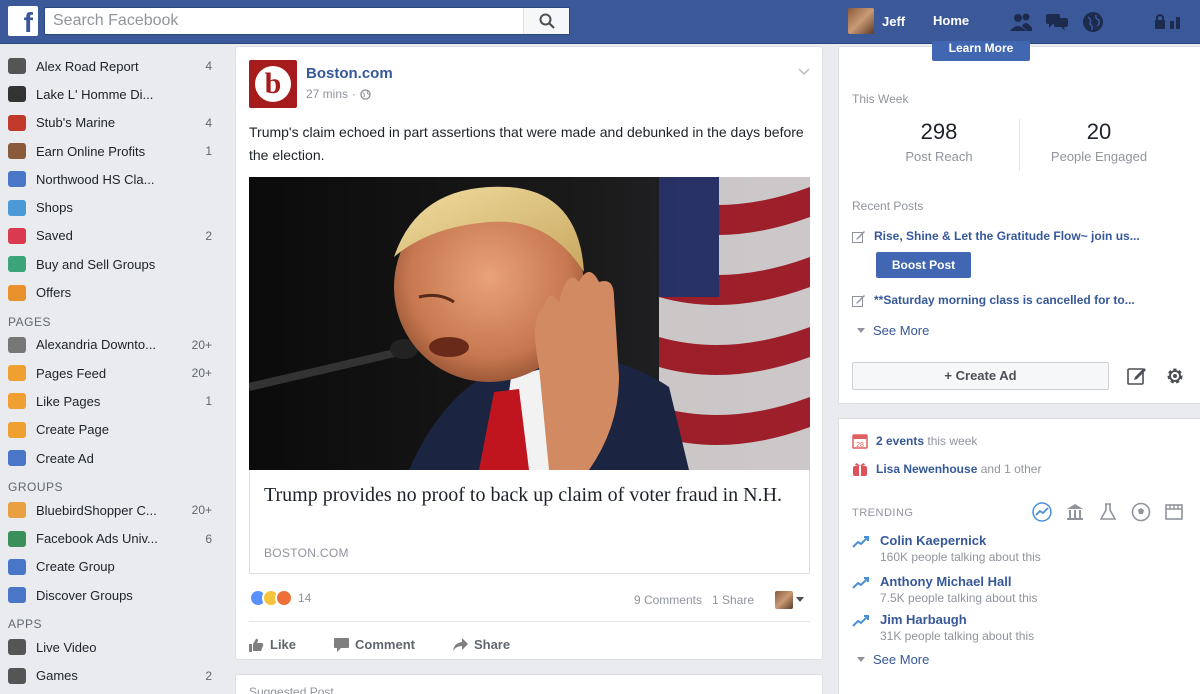 This screenshot has width=1200, height=694. What do you see at coordinates (1042, 512) in the screenshot?
I see `trending-top-icon` at bounding box center [1042, 512].